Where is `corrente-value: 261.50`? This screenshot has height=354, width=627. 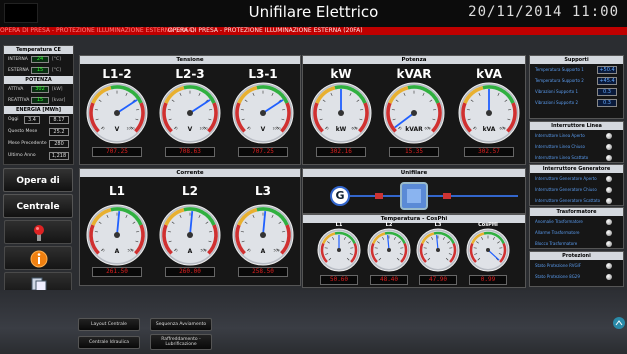 corrente-value: 261.50 is located at coordinates (117, 272).